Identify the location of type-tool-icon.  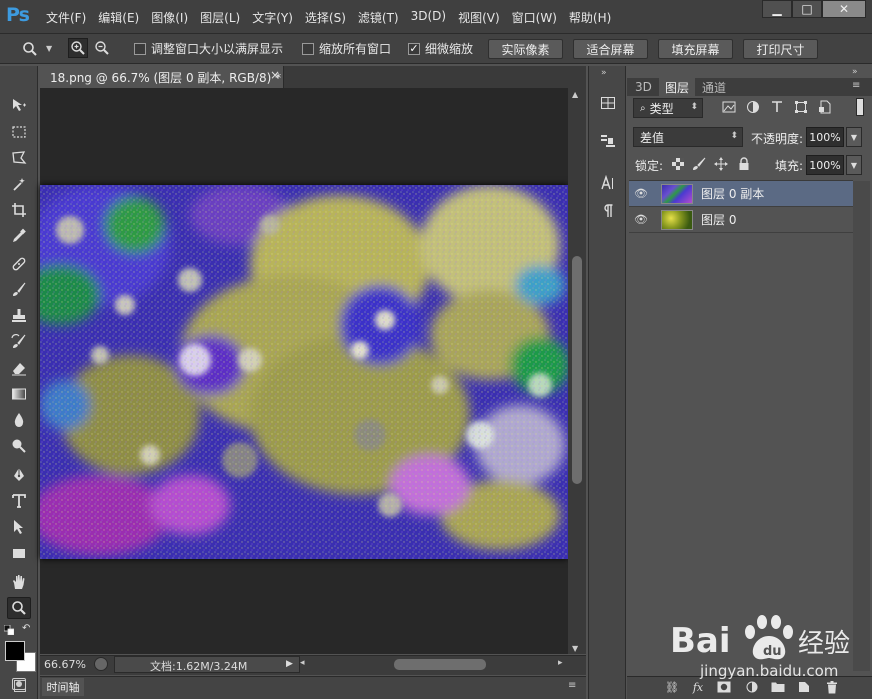
(19, 501).